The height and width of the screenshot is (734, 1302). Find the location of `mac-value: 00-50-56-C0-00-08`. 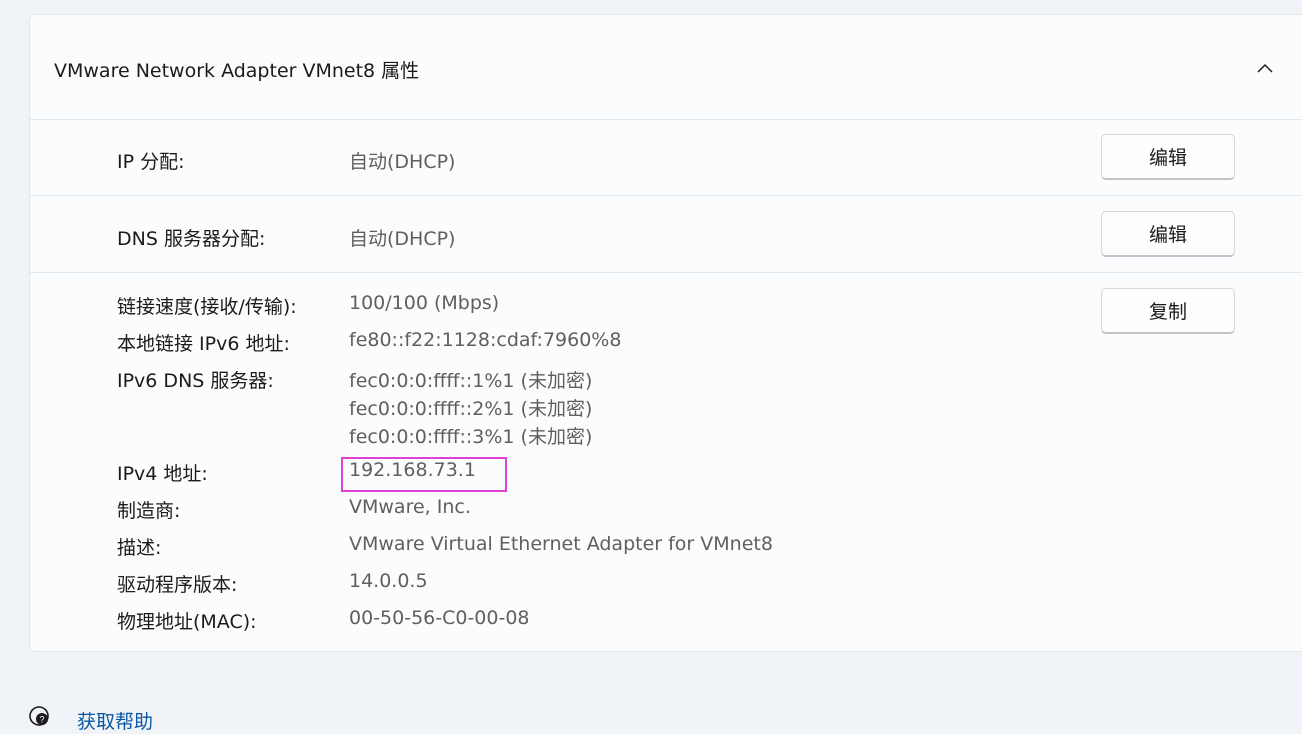

mac-value: 00-50-56-C0-00-08 is located at coordinates (439, 618).